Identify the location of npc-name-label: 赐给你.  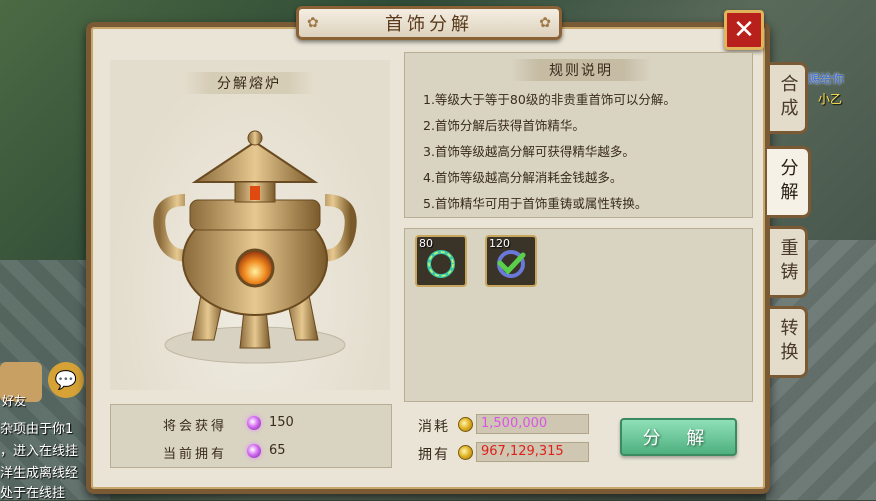
(826, 79).